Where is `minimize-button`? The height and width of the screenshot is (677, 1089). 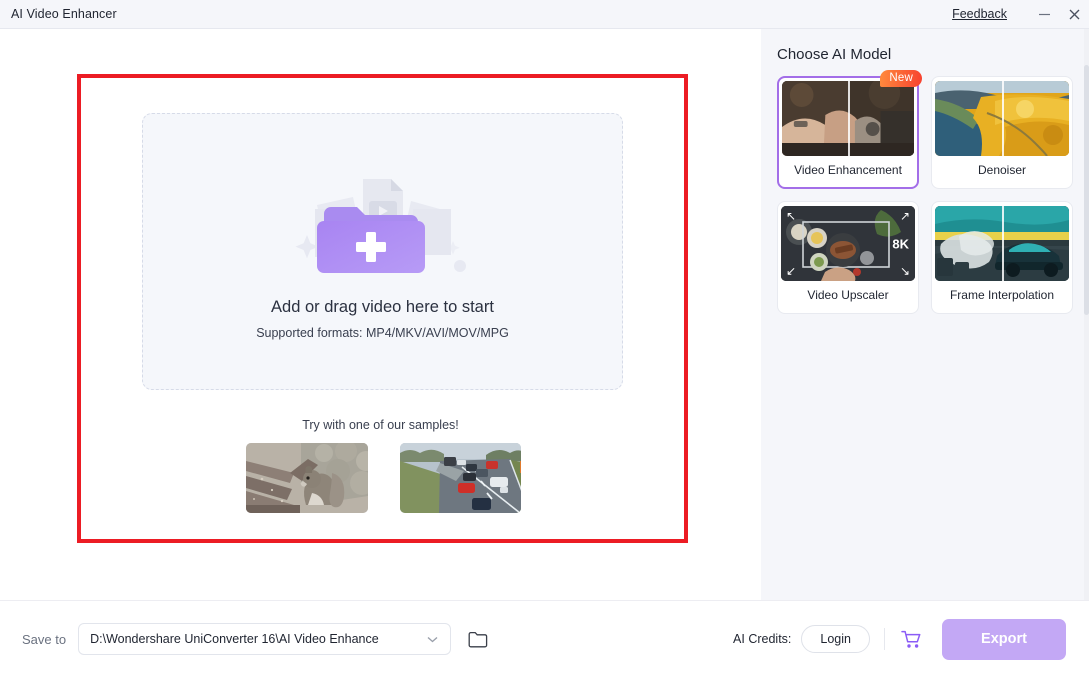
minimize-button is located at coordinates (1044, 14).